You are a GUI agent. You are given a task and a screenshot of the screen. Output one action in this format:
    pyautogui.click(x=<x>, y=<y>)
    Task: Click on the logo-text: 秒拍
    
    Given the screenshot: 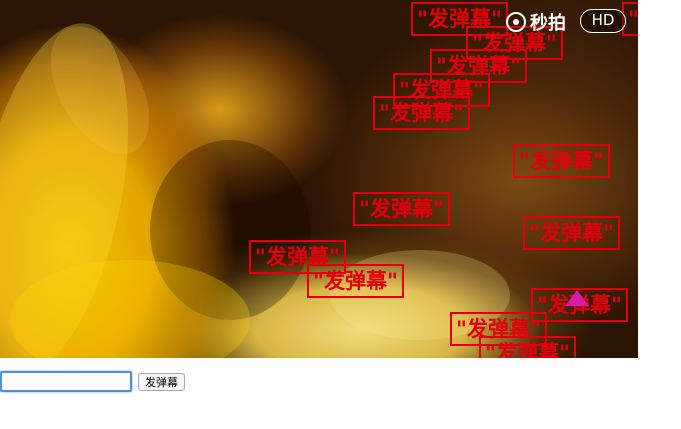 What is the action you would take?
    pyautogui.click(x=548, y=23)
    